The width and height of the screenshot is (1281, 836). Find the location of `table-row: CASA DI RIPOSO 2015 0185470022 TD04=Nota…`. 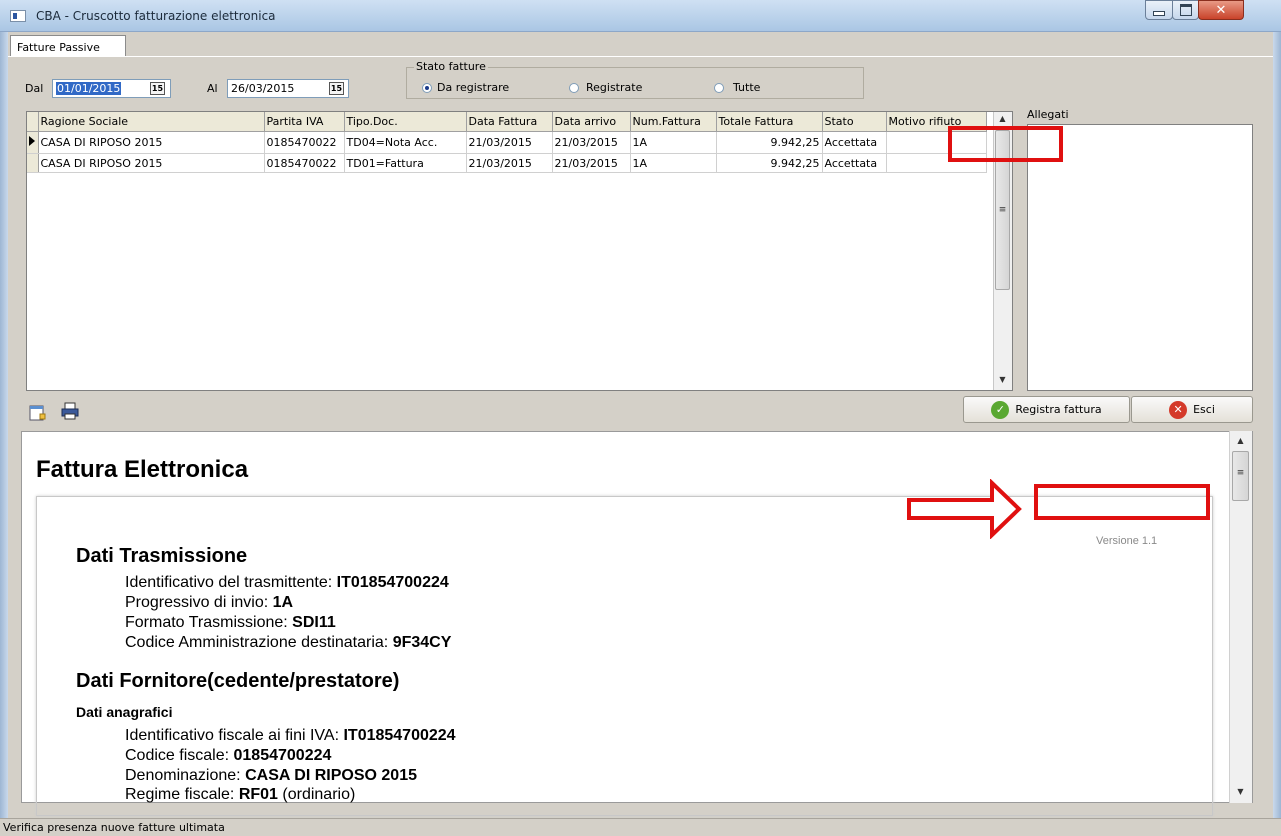

table-row: CASA DI RIPOSO 2015 0185470022 TD04=Nota… is located at coordinates (507, 142).